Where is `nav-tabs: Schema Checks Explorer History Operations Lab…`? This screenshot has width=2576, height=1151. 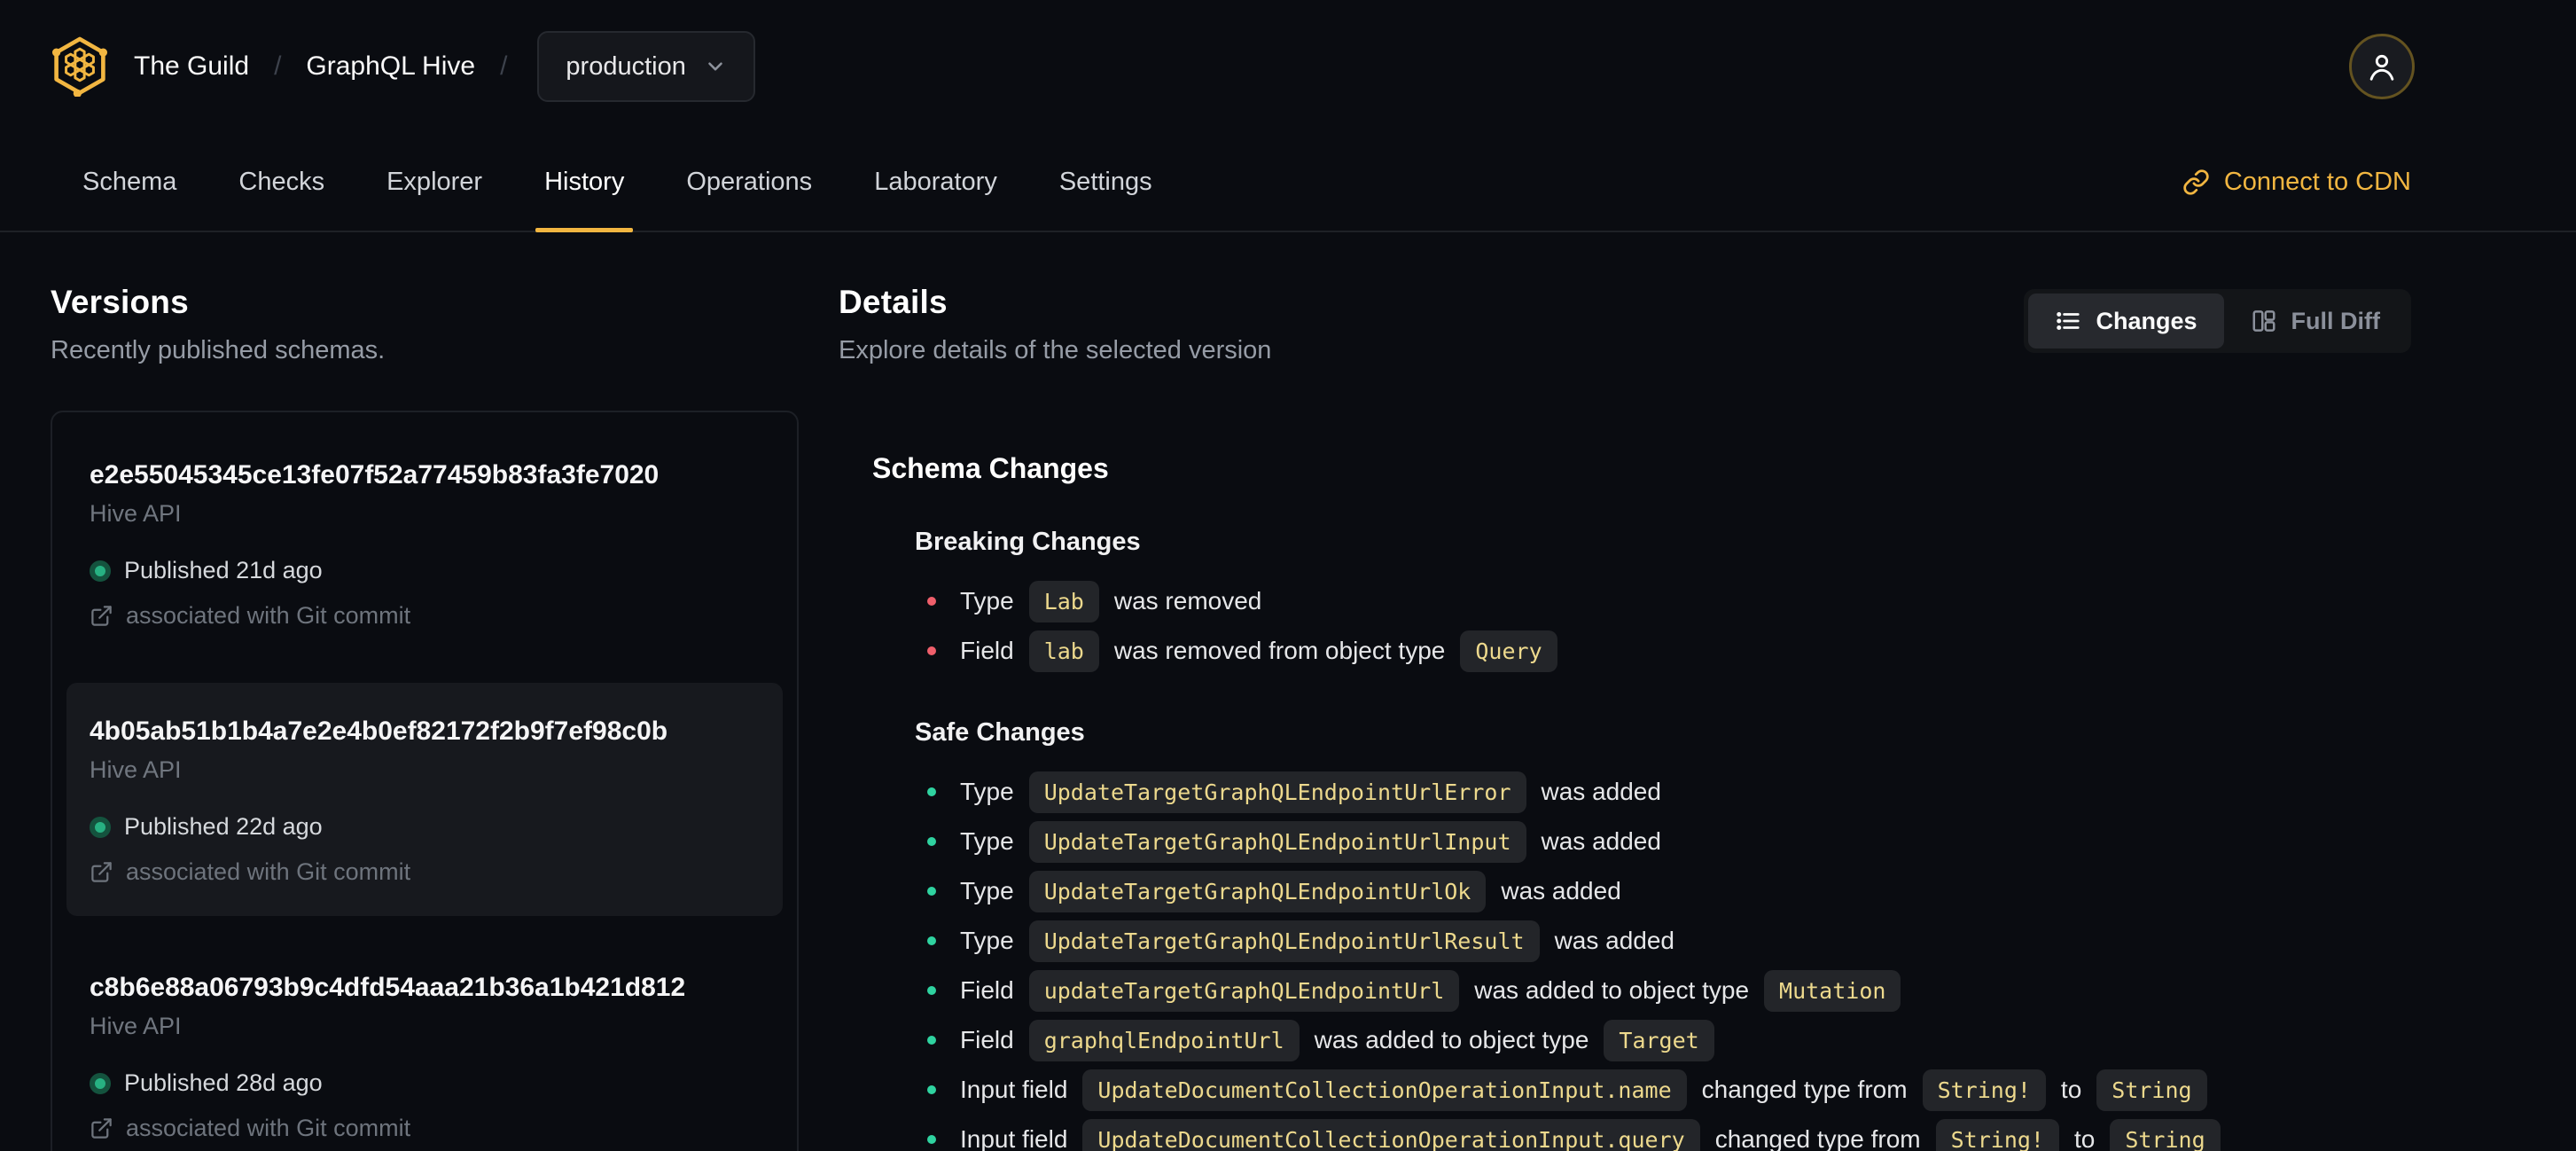
nav-tabs: Schema Checks Explorer History Operations Lab… is located at coordinates (617, 182).